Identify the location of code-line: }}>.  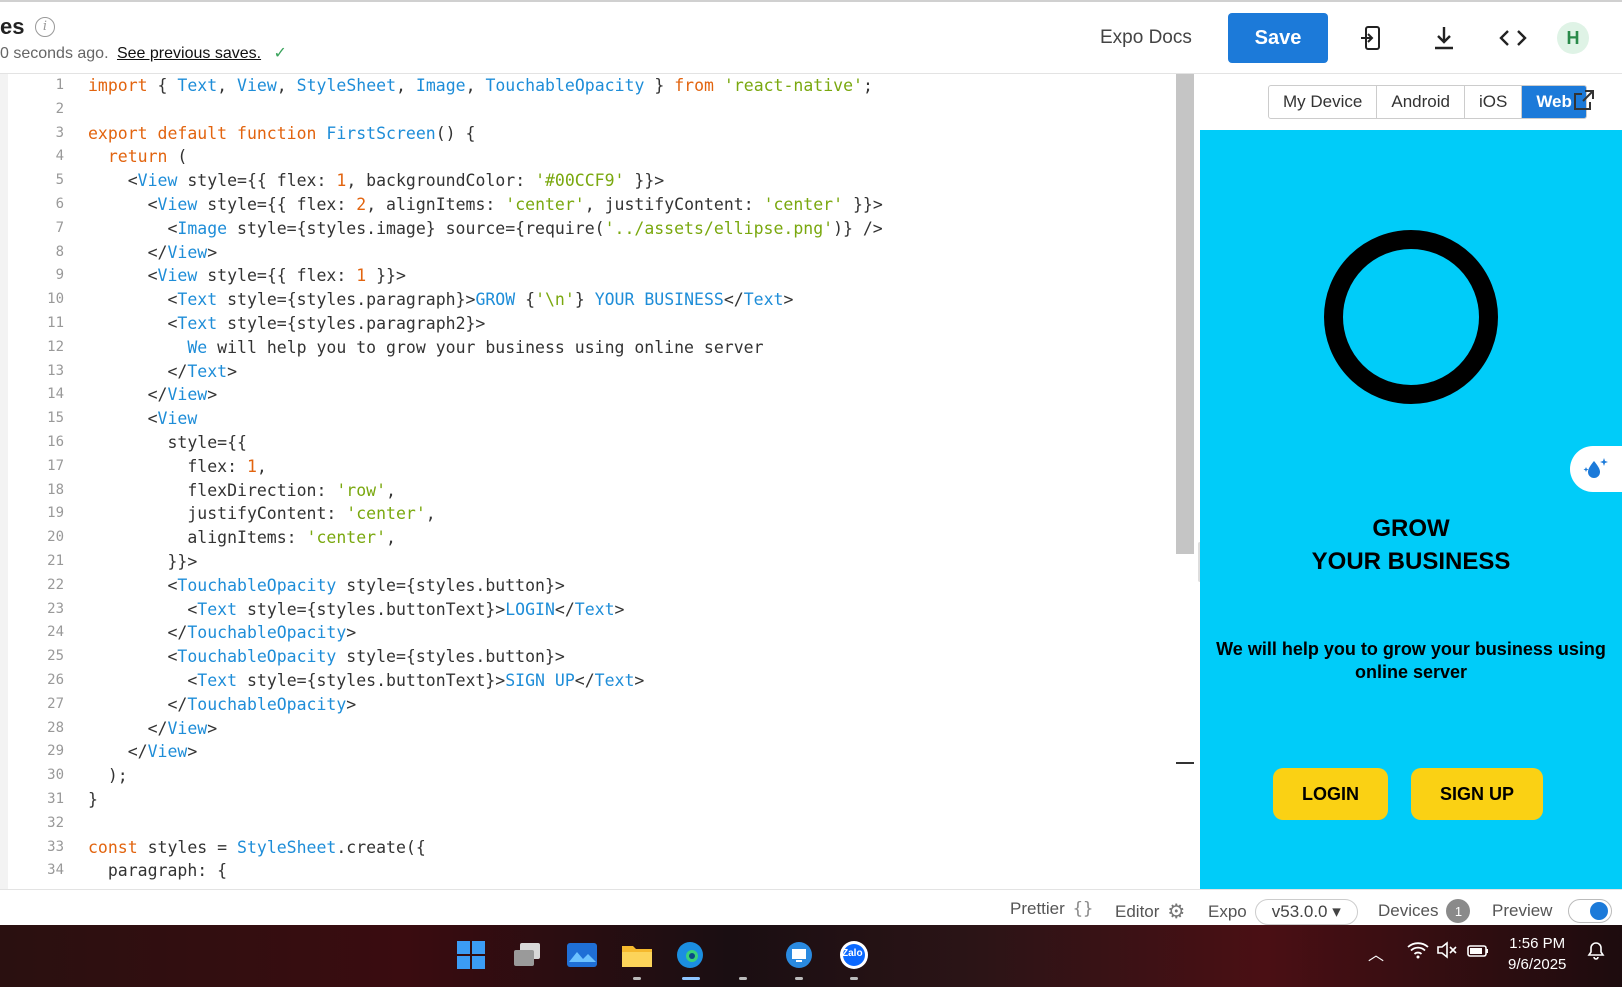
(485, 562).